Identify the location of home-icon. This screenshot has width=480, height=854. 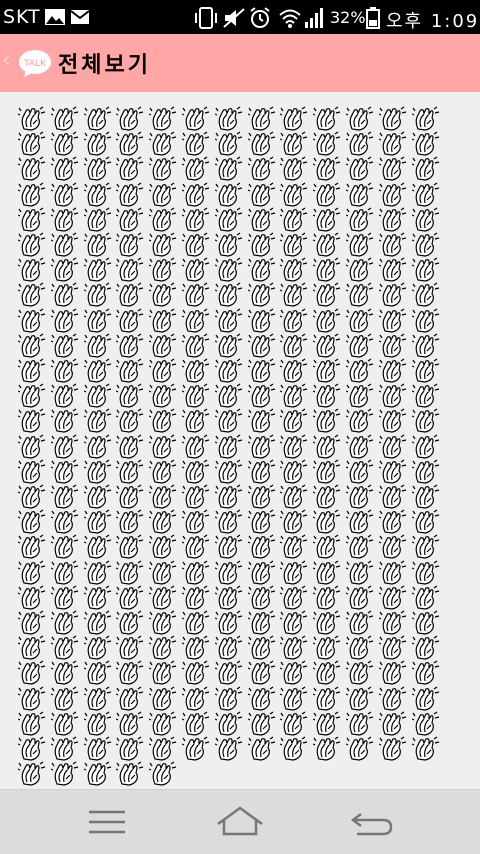
(240, 822).